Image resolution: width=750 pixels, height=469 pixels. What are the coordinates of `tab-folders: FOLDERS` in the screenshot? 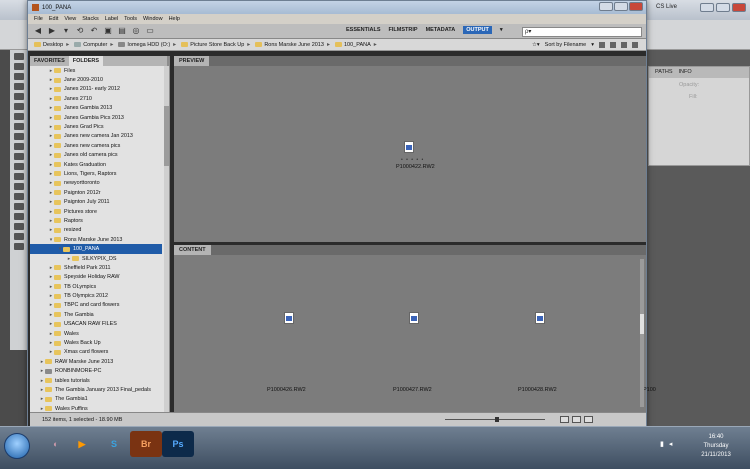 It's located at (86, 61).